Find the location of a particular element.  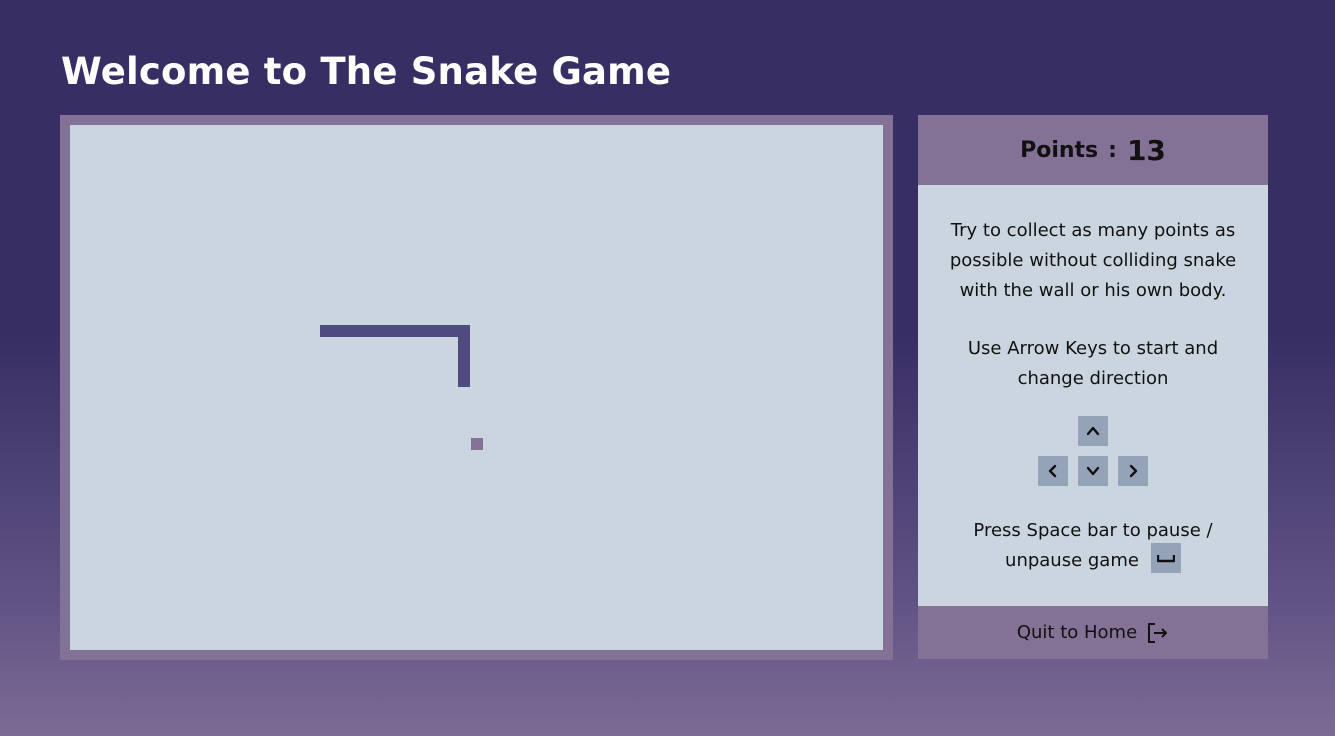

page-title: Welcome to The Snake Game is located at coordinates (366, 71).